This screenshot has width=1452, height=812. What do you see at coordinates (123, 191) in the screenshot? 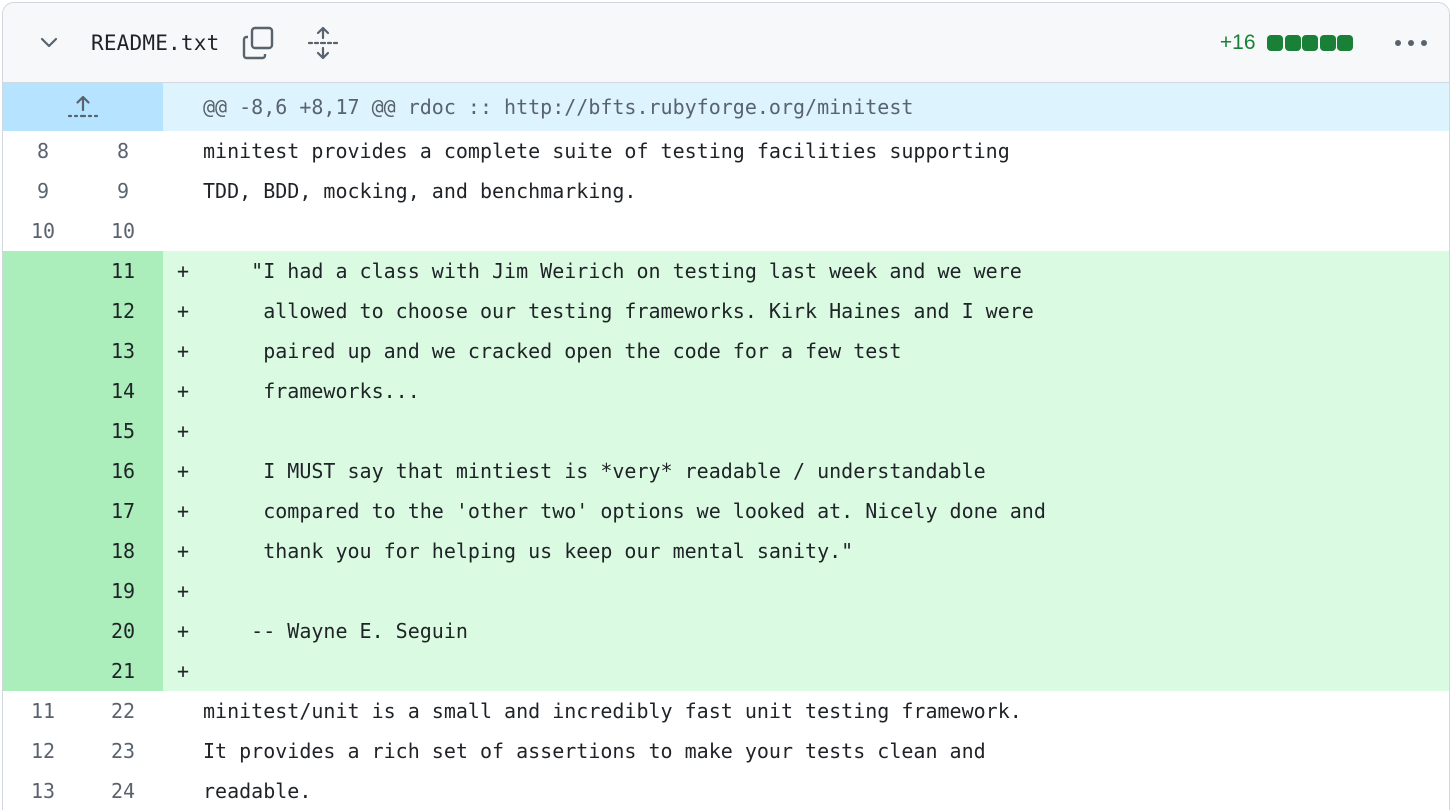
I see `new-line-number: 9` at bounding box center [123, 191].